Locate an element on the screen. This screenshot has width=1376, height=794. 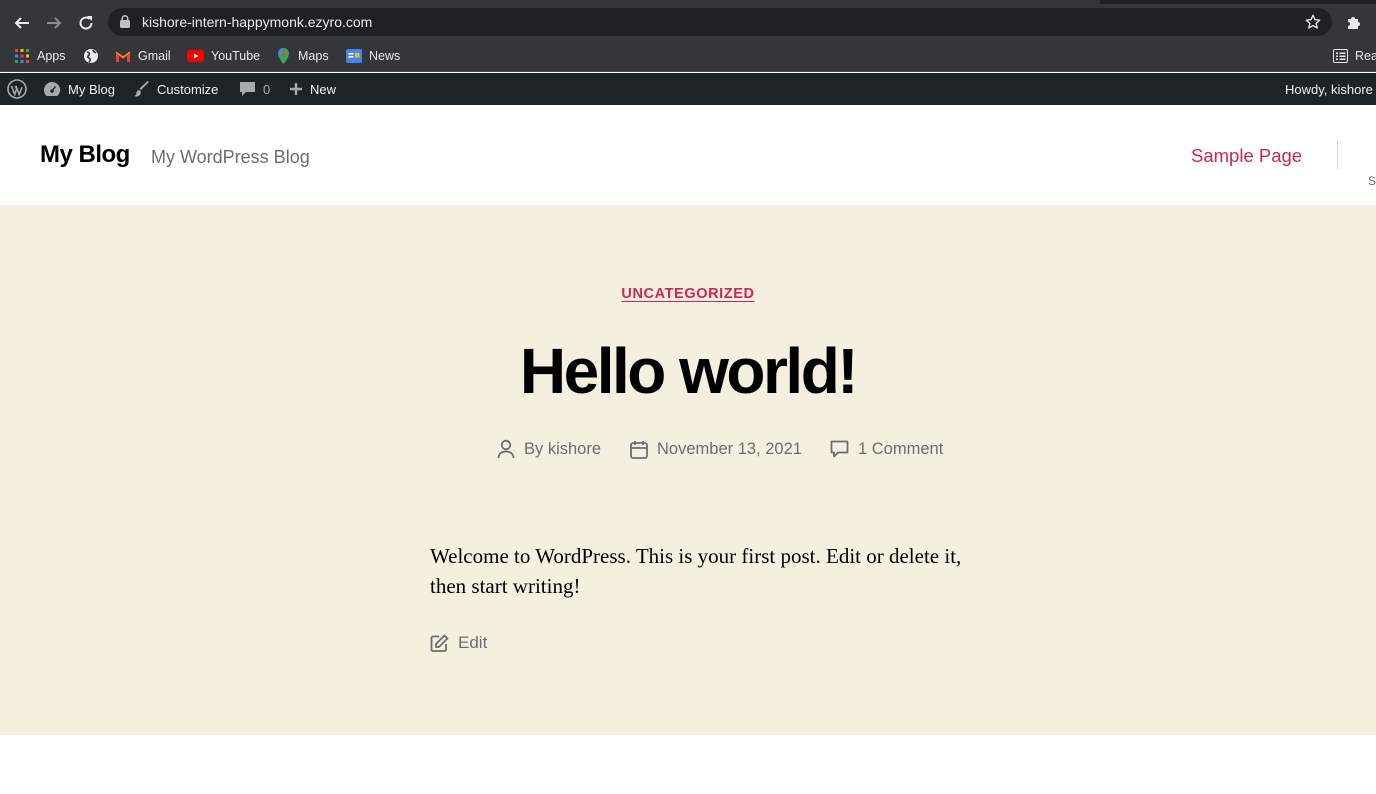
bookmarks-bar: Apps Gmail YouTube Maps News Rea is located at coordinates (688, 56).